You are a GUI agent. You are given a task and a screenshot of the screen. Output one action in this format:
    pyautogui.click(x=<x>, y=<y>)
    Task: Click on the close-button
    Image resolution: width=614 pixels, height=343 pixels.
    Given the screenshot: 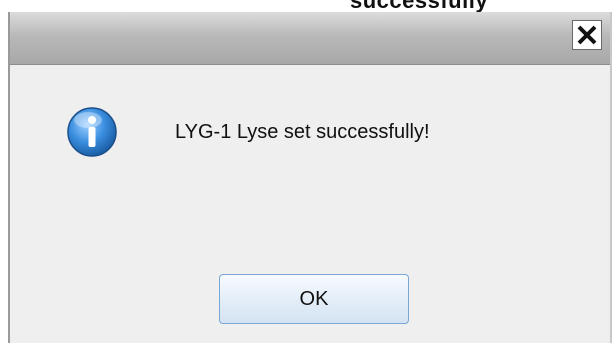 What is the action you would take?
    pyautogui.click(x=587, y=35)
    